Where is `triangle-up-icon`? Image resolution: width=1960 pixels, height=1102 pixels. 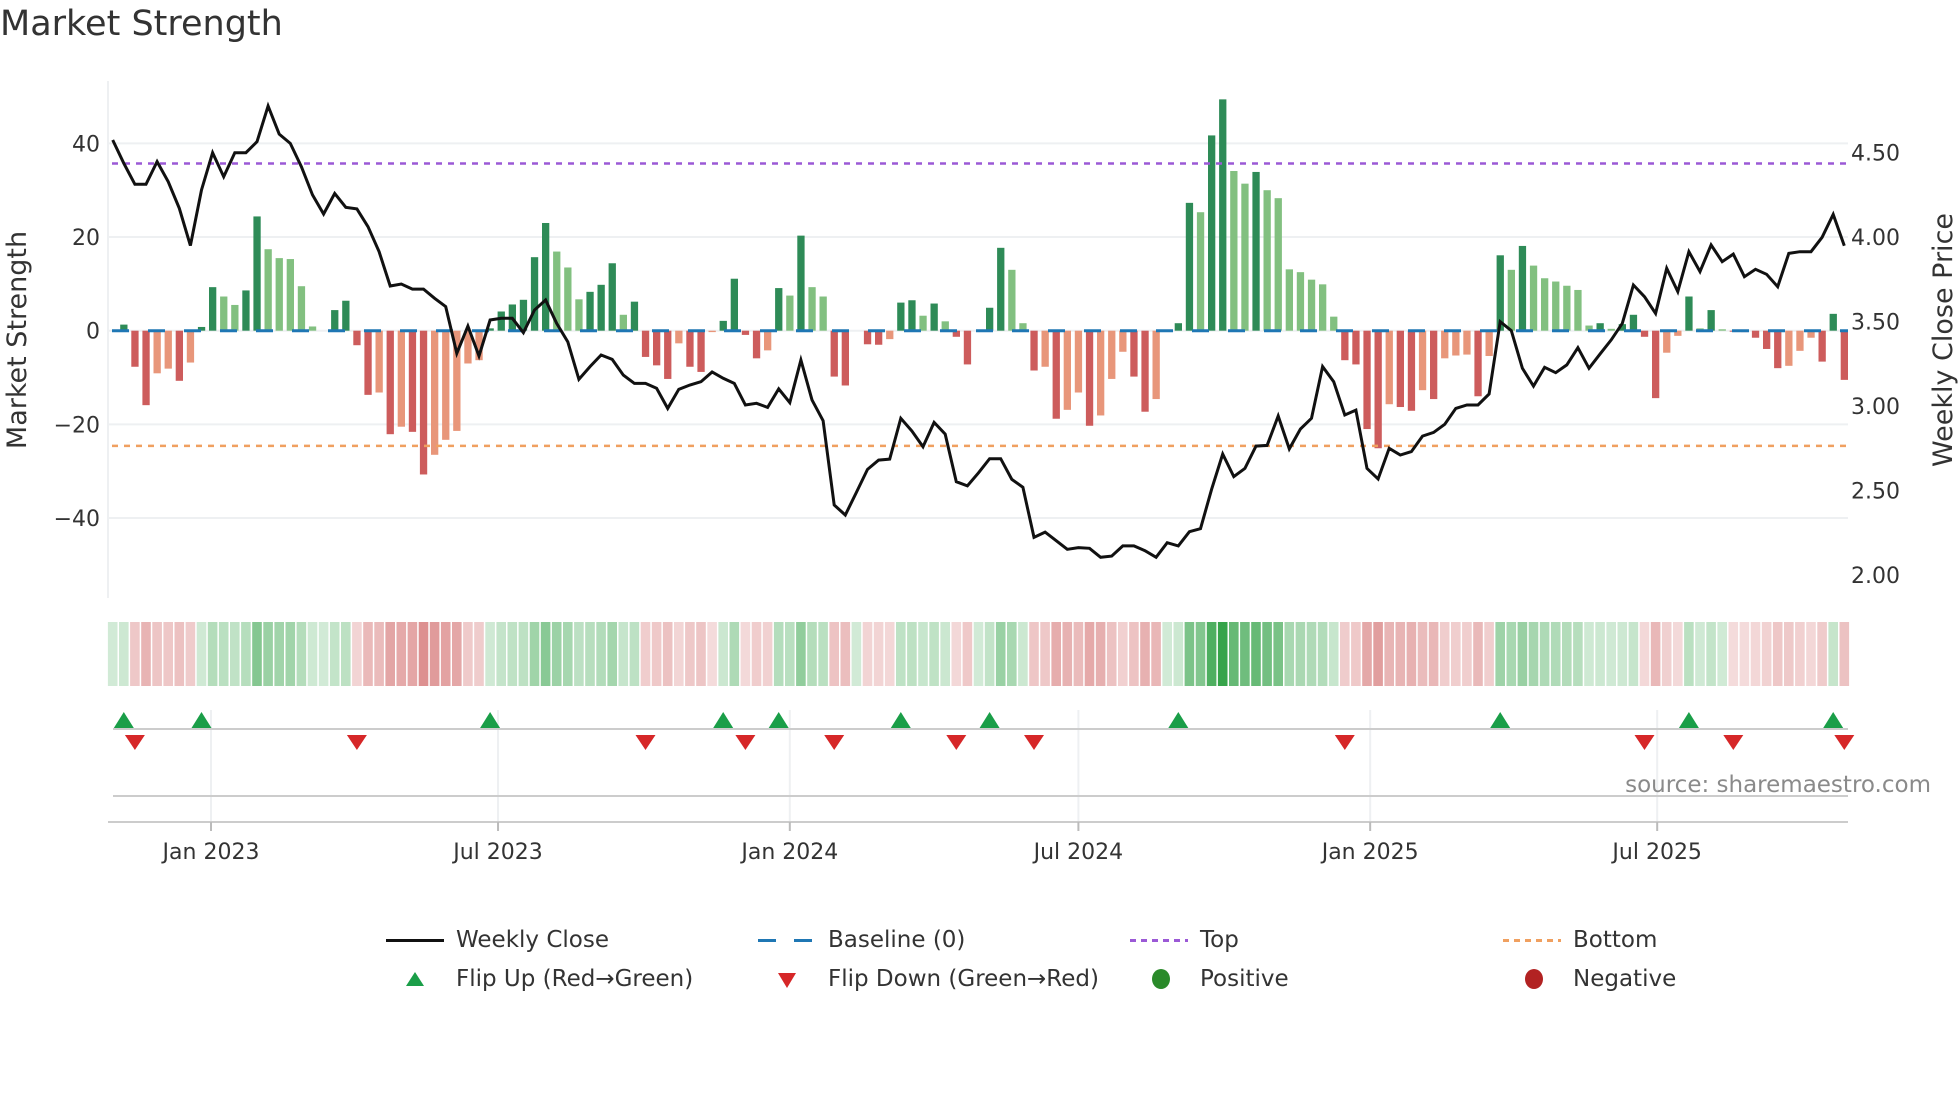 triangle-up-icon is located at coordinates (415, 979).